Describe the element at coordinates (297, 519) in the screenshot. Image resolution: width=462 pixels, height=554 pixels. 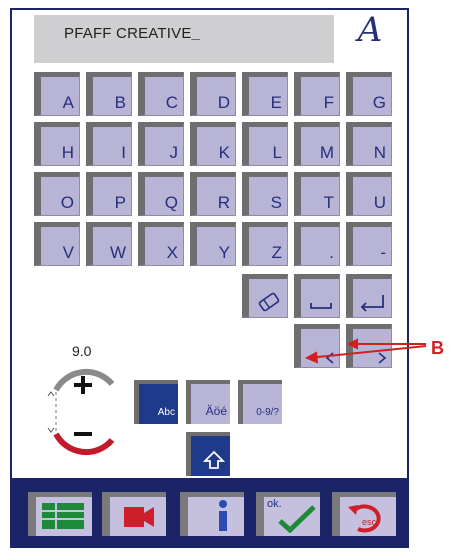
I see `ok-check-icon` at that location.